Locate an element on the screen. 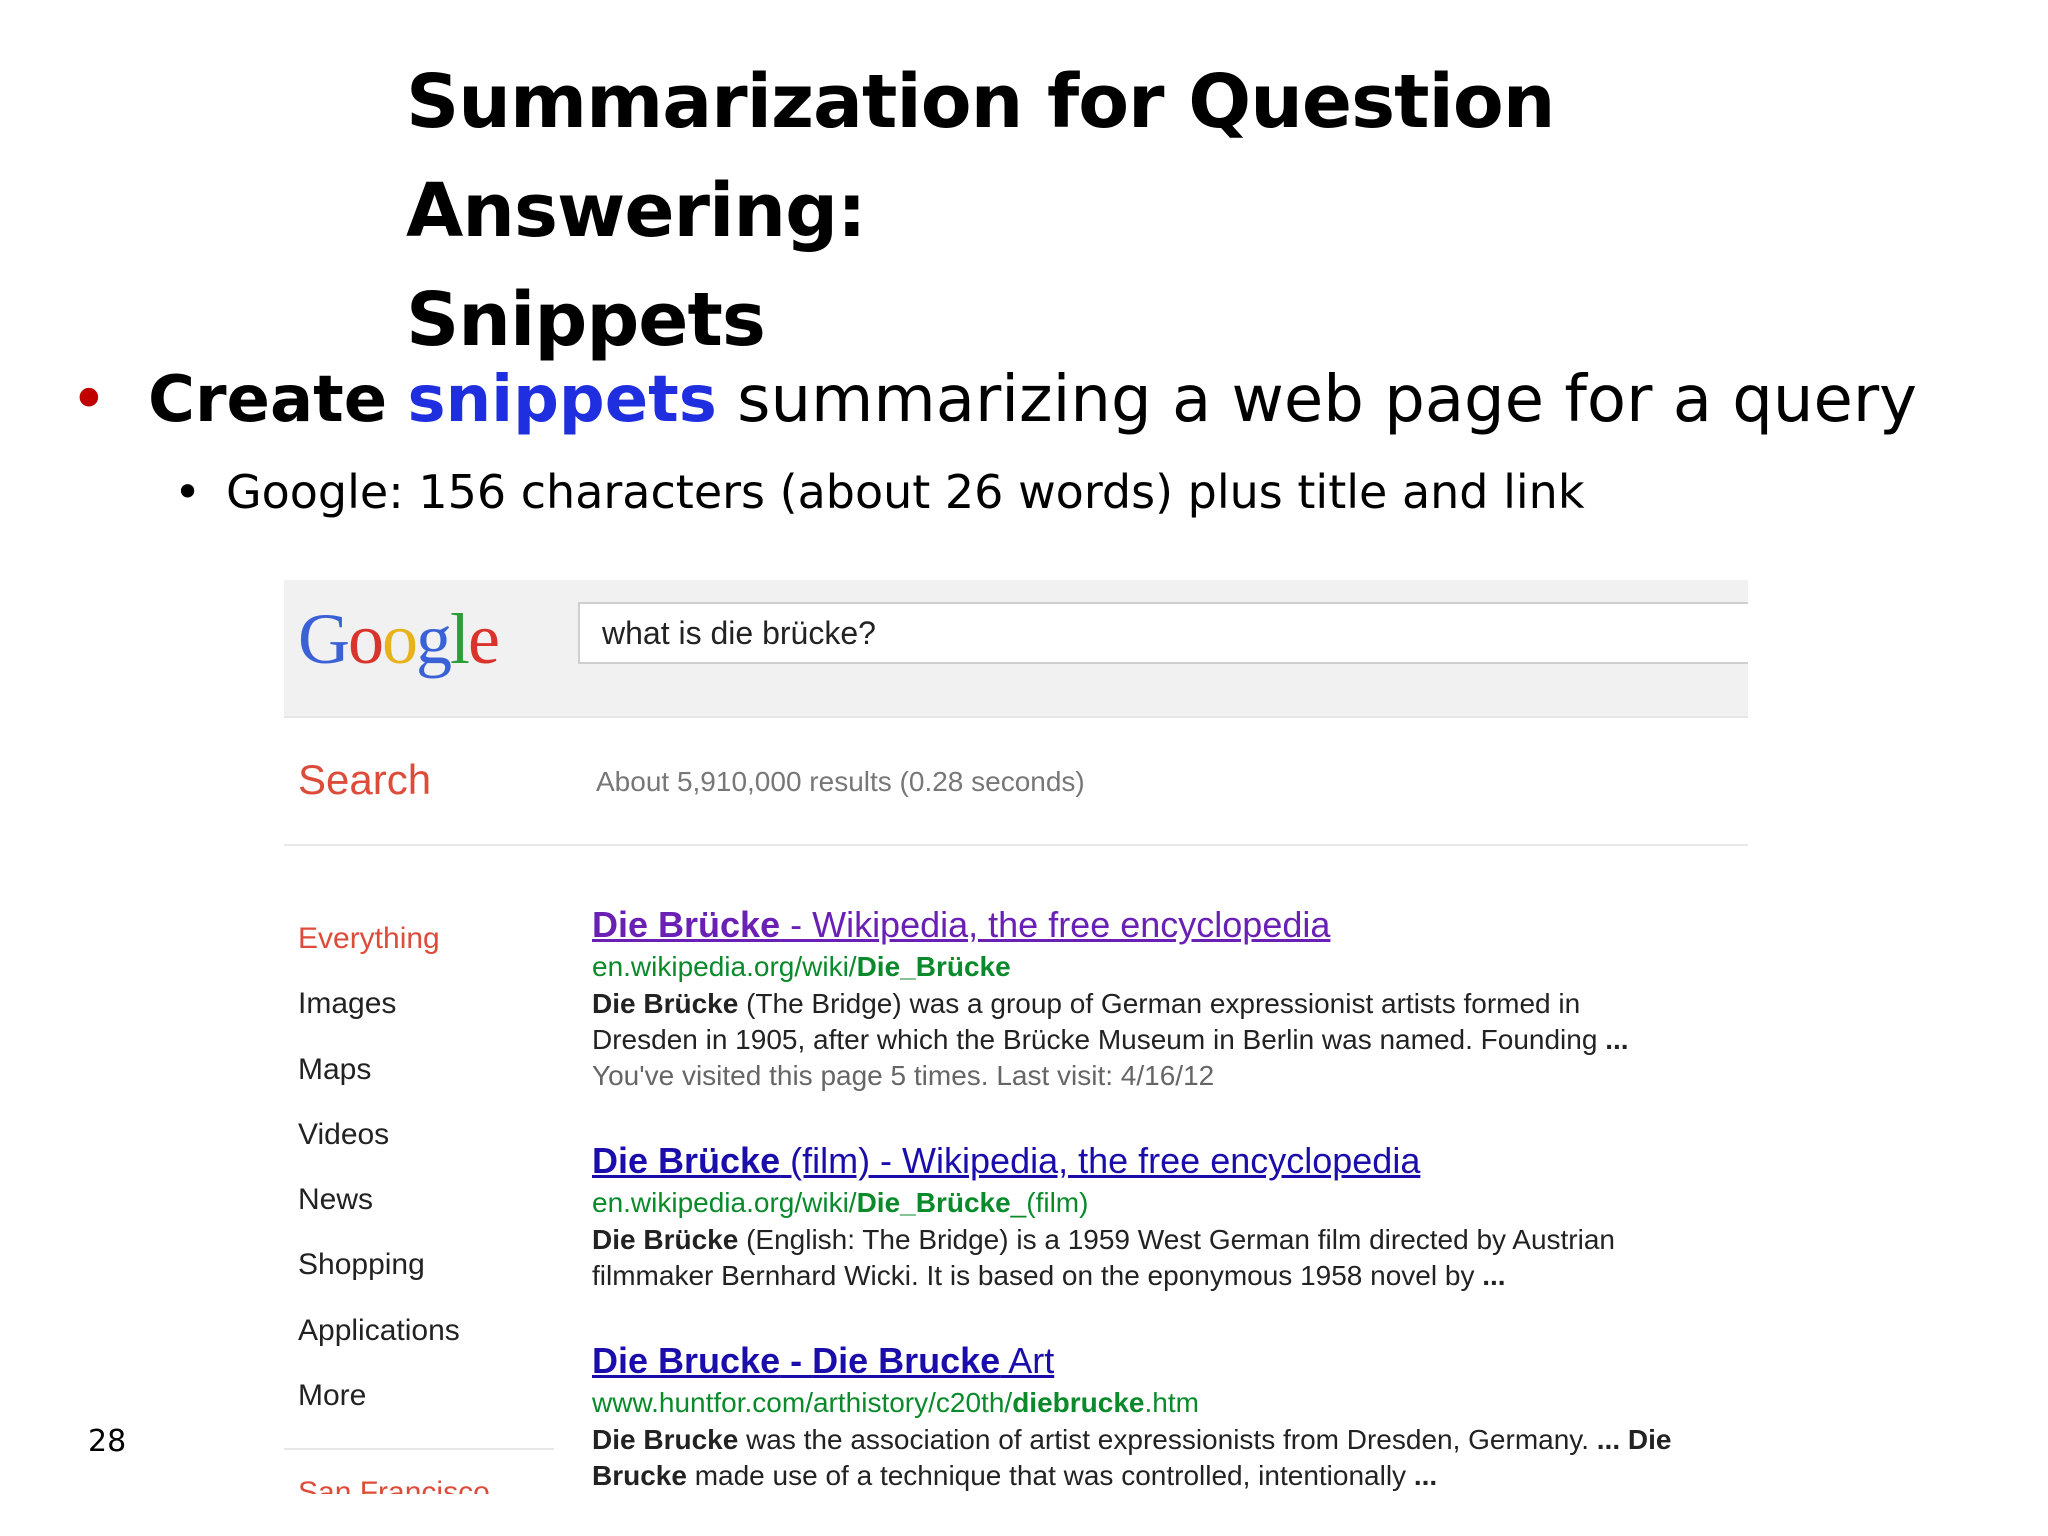  google-logo: Google is located at coordinates (399, 639).